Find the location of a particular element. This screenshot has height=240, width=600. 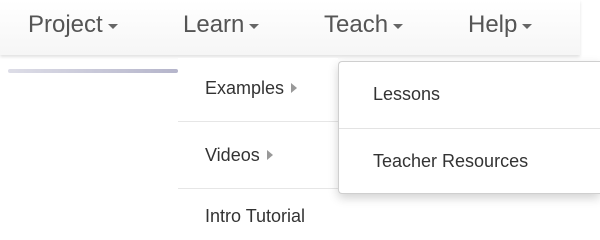

menu-help: Help is located at coordinates (500, 25).